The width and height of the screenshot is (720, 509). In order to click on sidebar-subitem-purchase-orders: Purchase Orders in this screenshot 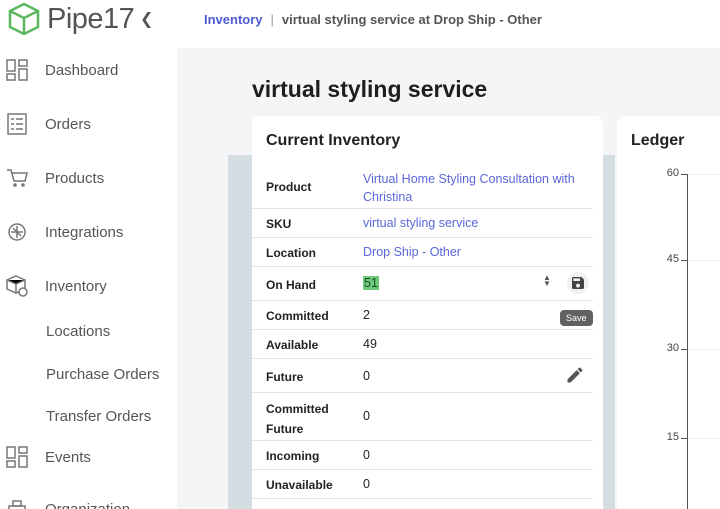, I will do `click(102, 374)`.